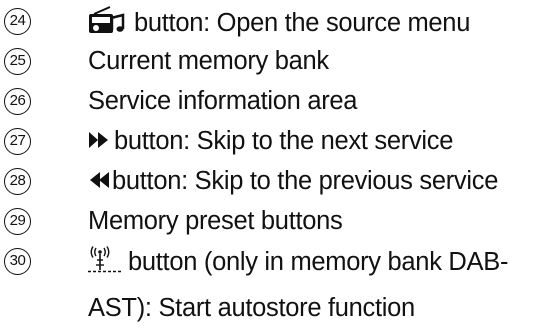 This screenshot has width=559, height=329. What do you see at coordinates (99, 142) in the screenshot?
I see `skip-forward-icon` at bounding box center [99, 142].